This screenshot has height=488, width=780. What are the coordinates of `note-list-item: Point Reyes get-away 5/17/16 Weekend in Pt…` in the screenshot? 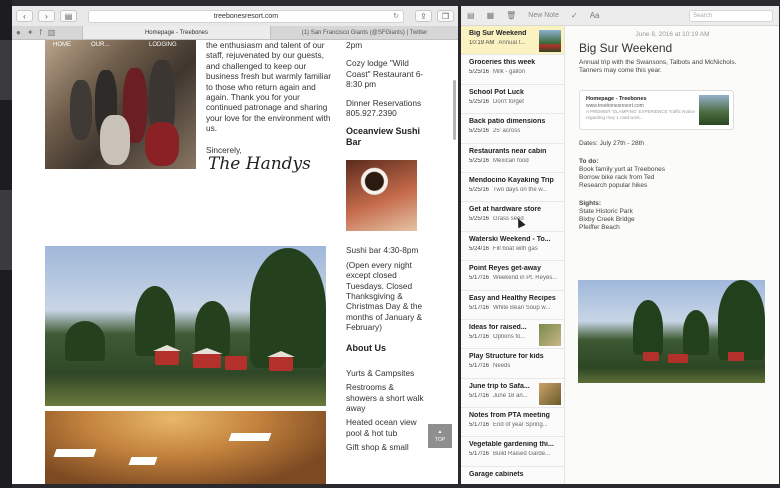 It's located at (512, 276).